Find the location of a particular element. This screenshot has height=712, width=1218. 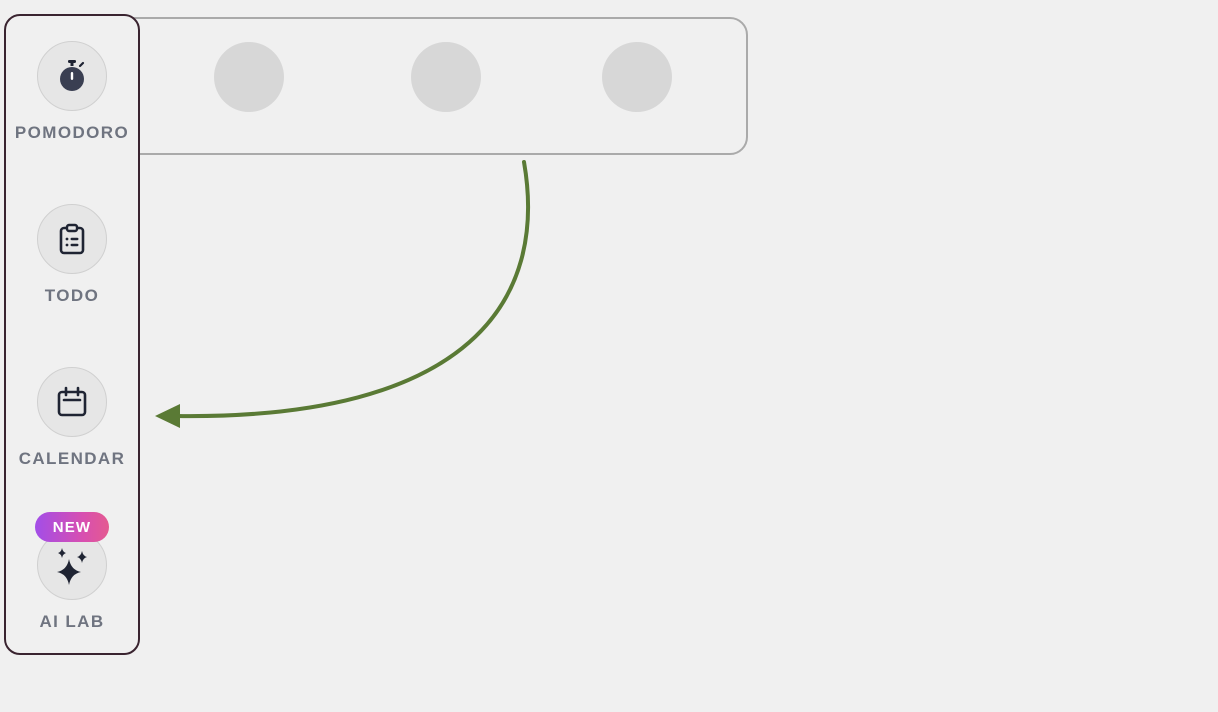

todo-icon-button is located at coordinates (72, 239).